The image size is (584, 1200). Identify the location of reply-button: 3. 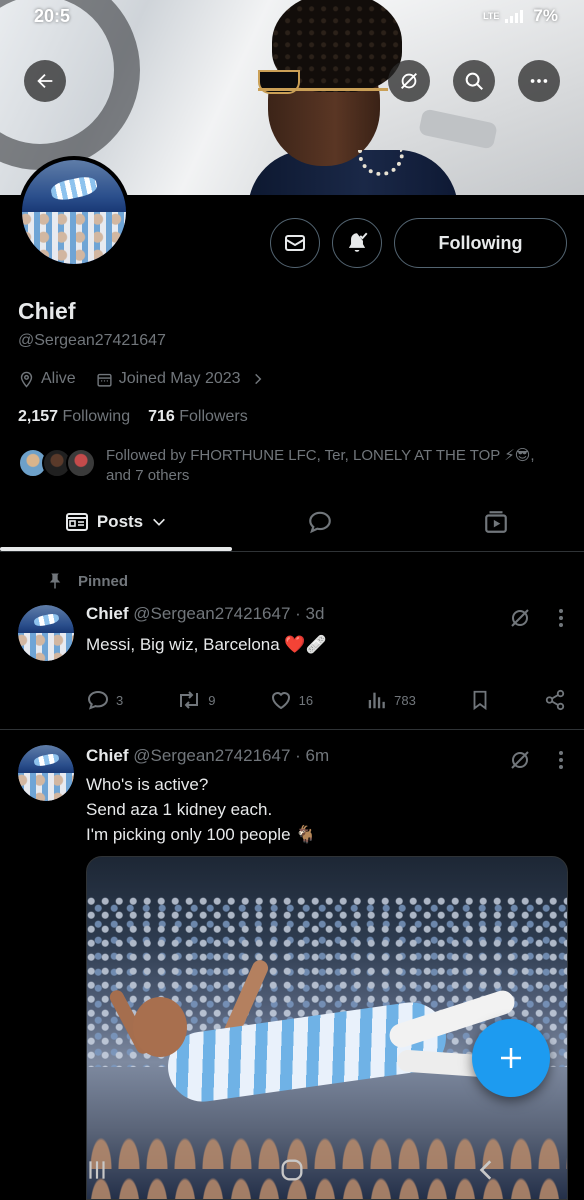
(104, 700).